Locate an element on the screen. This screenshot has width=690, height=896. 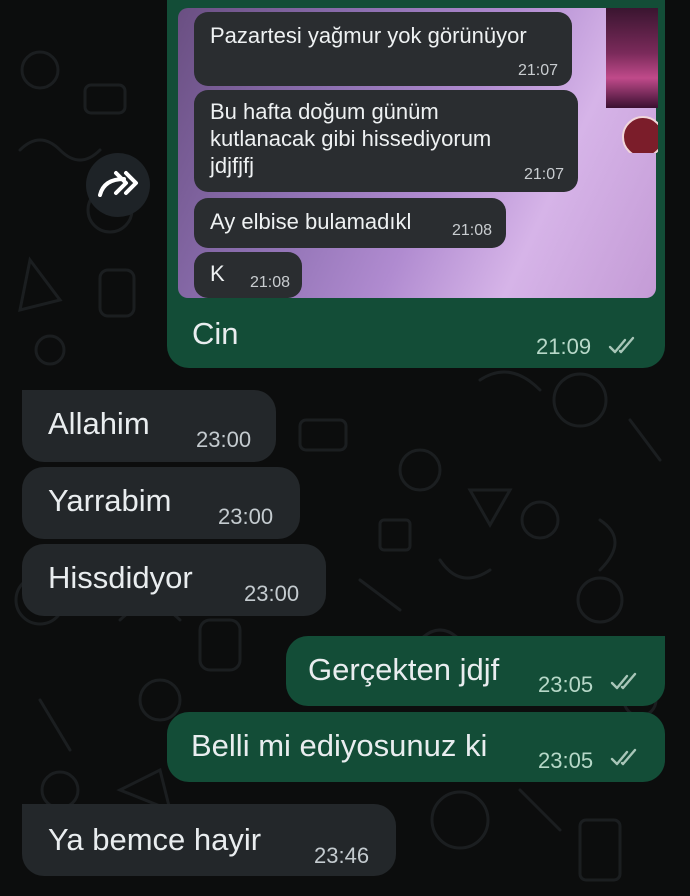
quoted-message-4: K 21:08 is located at coordinates (248, 275).